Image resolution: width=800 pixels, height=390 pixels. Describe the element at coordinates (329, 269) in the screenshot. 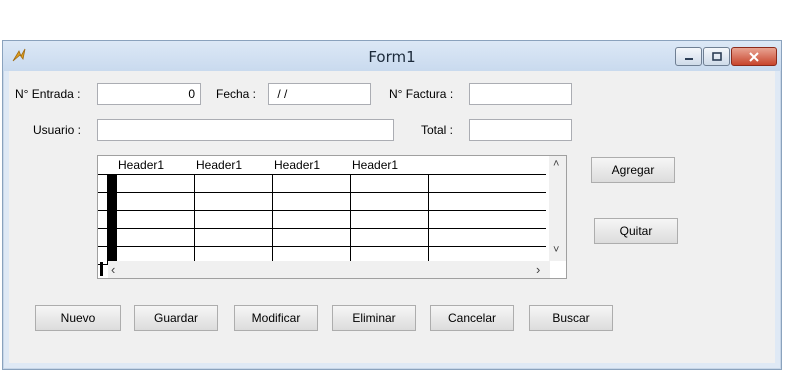

I see `horizontal-scrollbar: ‹ ›` at that location.